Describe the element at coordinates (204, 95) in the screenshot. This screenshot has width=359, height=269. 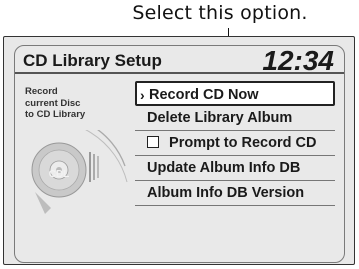
I see `menu-item-label: Record CD Now` at that location.